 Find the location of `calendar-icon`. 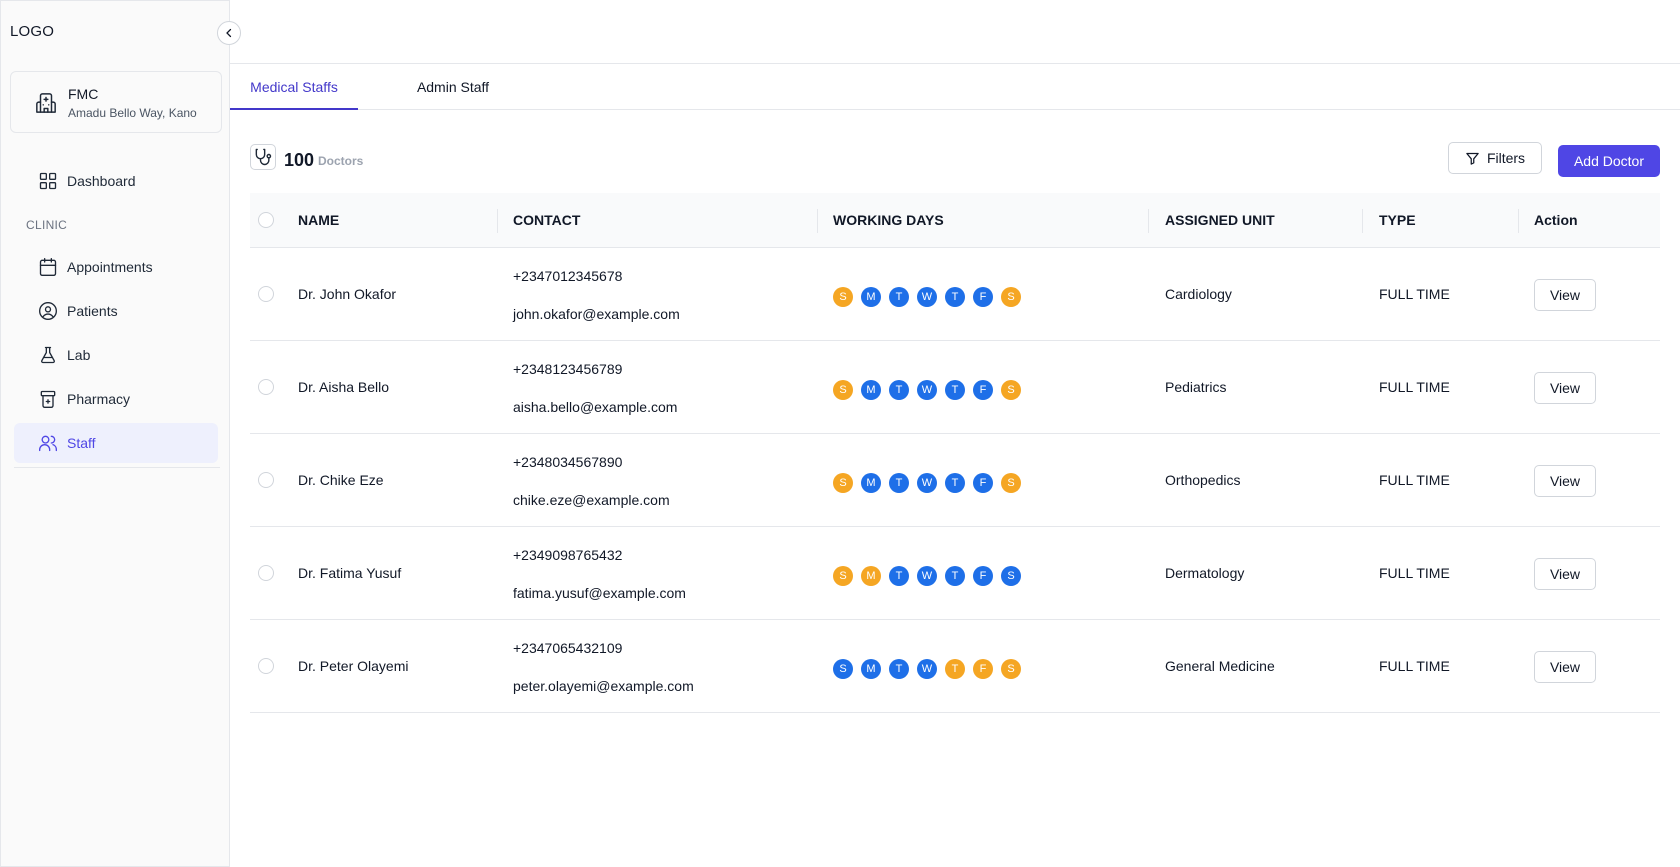

calendar-icon is located at coordinates (48, 267).